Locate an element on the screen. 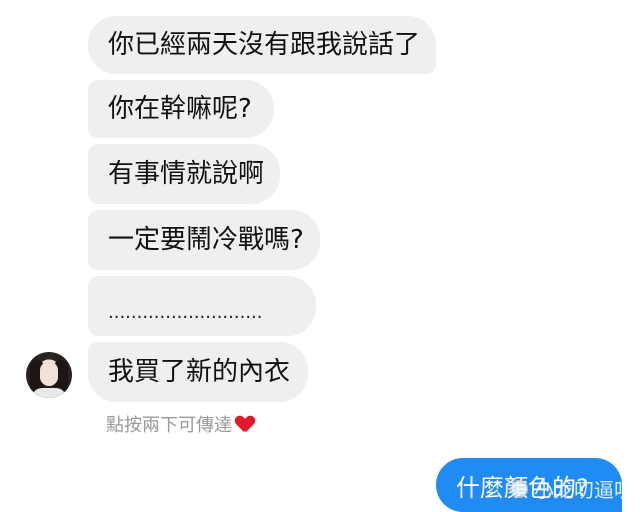 This screenshot has width=640, height=512. received-message-6: 我買了新的內衣 is located at coordinates (198, 372).